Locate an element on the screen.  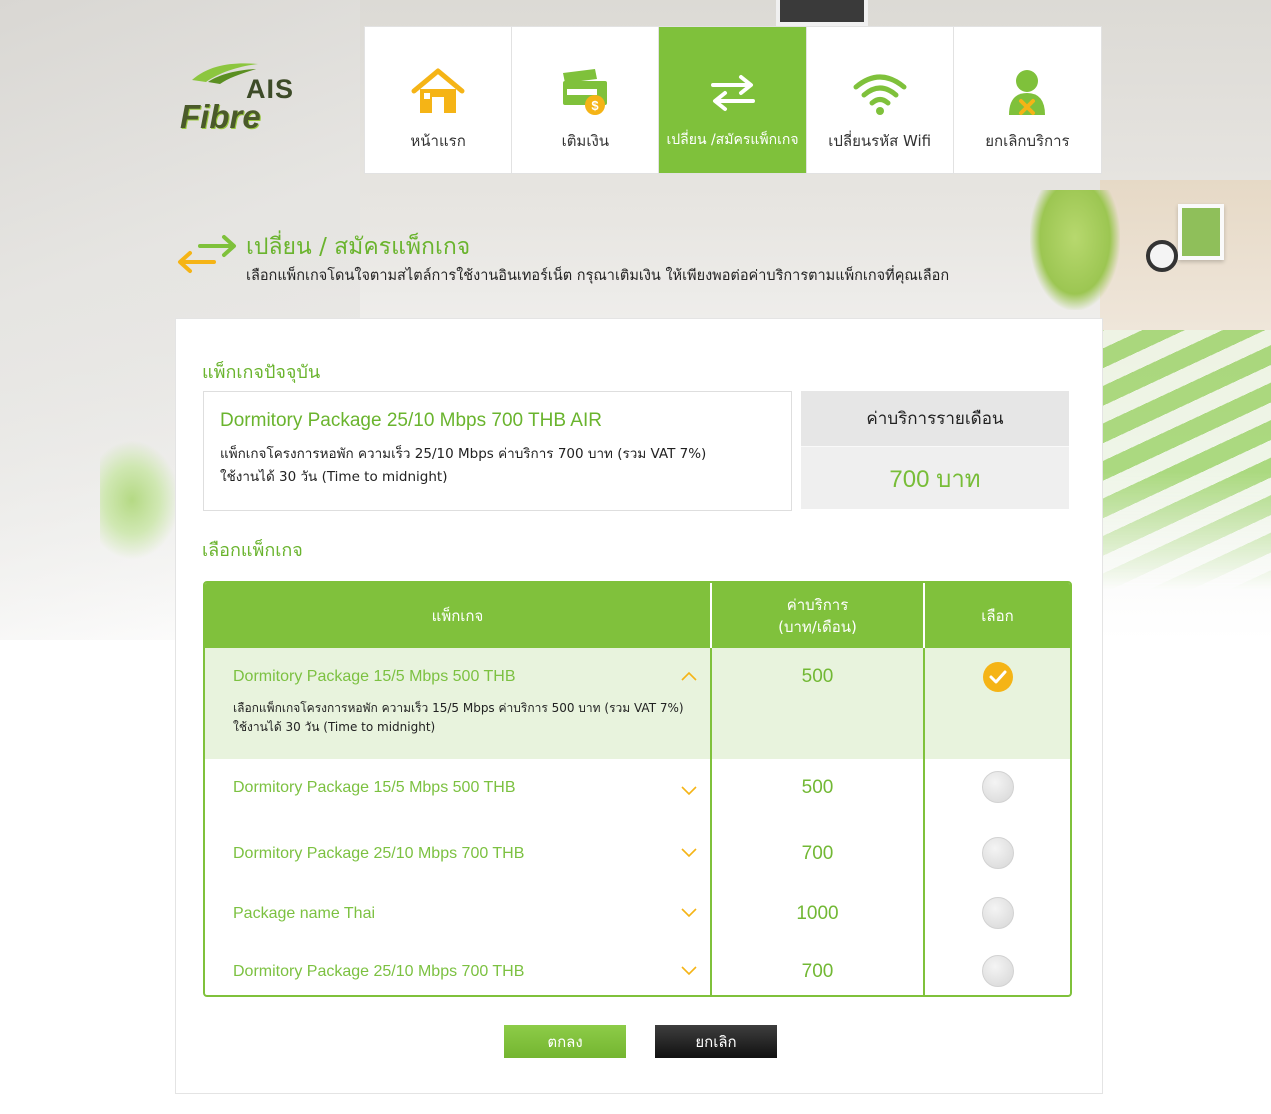
package-name-cell: Dormitory Package 15/5 Mbps 500 THB is located at coordinates (458, 792).